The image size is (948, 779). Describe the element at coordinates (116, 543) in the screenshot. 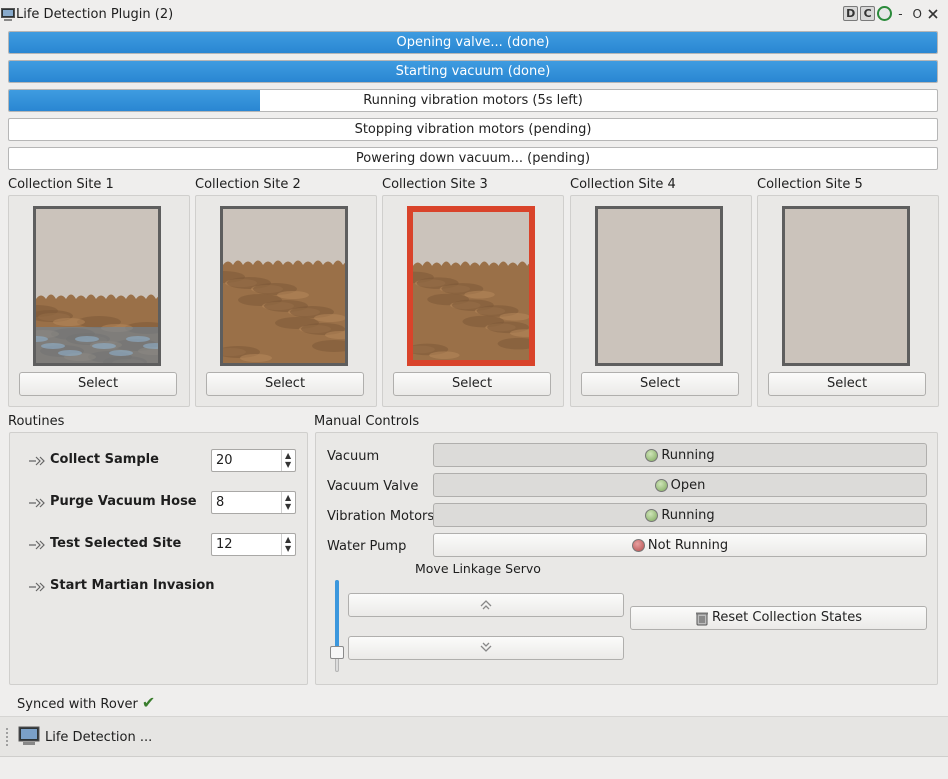

I see `routine-label: Test Selected Site` at that location.